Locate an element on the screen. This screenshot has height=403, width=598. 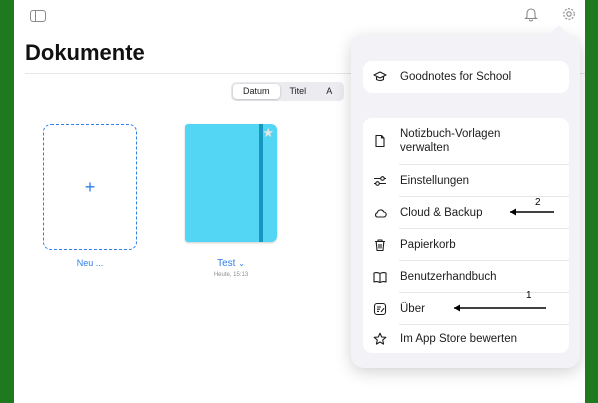
menu-item-user-guide: Benutzerhandbuch is located at coordinates (466, 276).